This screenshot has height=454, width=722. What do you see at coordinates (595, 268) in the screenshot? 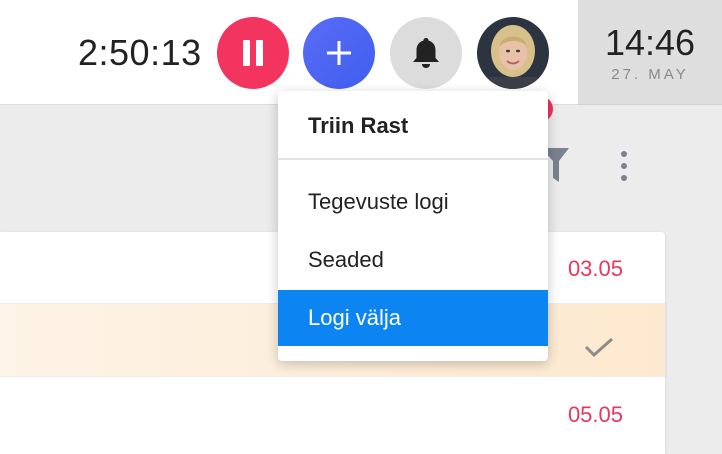
I see `item-date: 03.05` at bounding box center [595, 268].